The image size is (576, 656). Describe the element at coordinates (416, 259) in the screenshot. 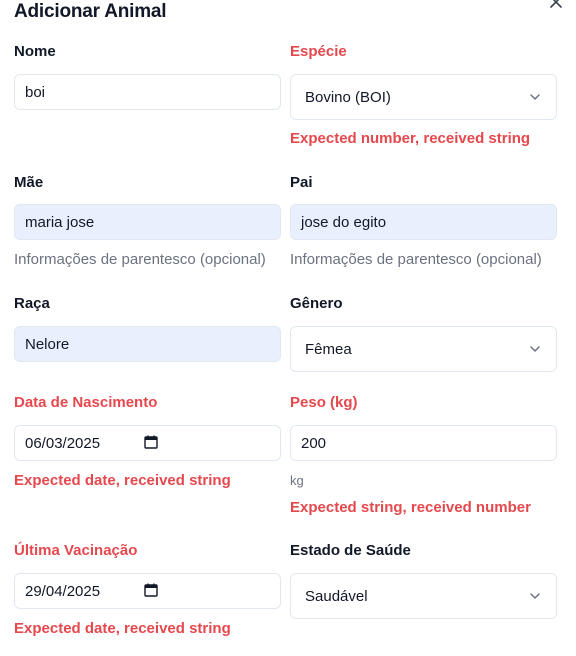

I see `pai-hint: Informações de parentesco (opcional)` at that location.